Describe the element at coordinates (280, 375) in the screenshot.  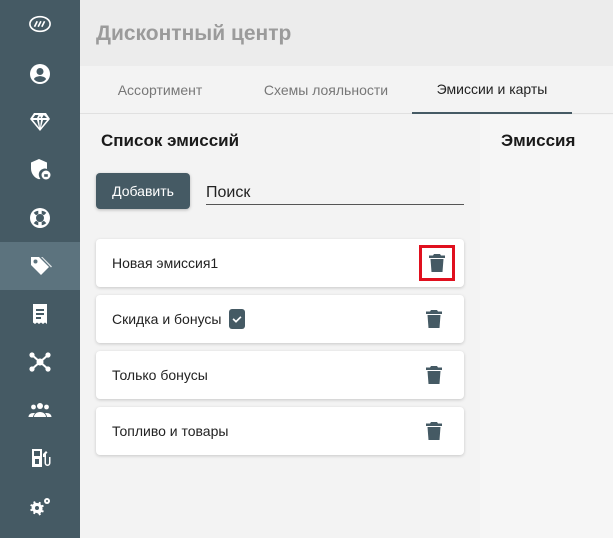
I see `list-item: Только бонусы` at that location.